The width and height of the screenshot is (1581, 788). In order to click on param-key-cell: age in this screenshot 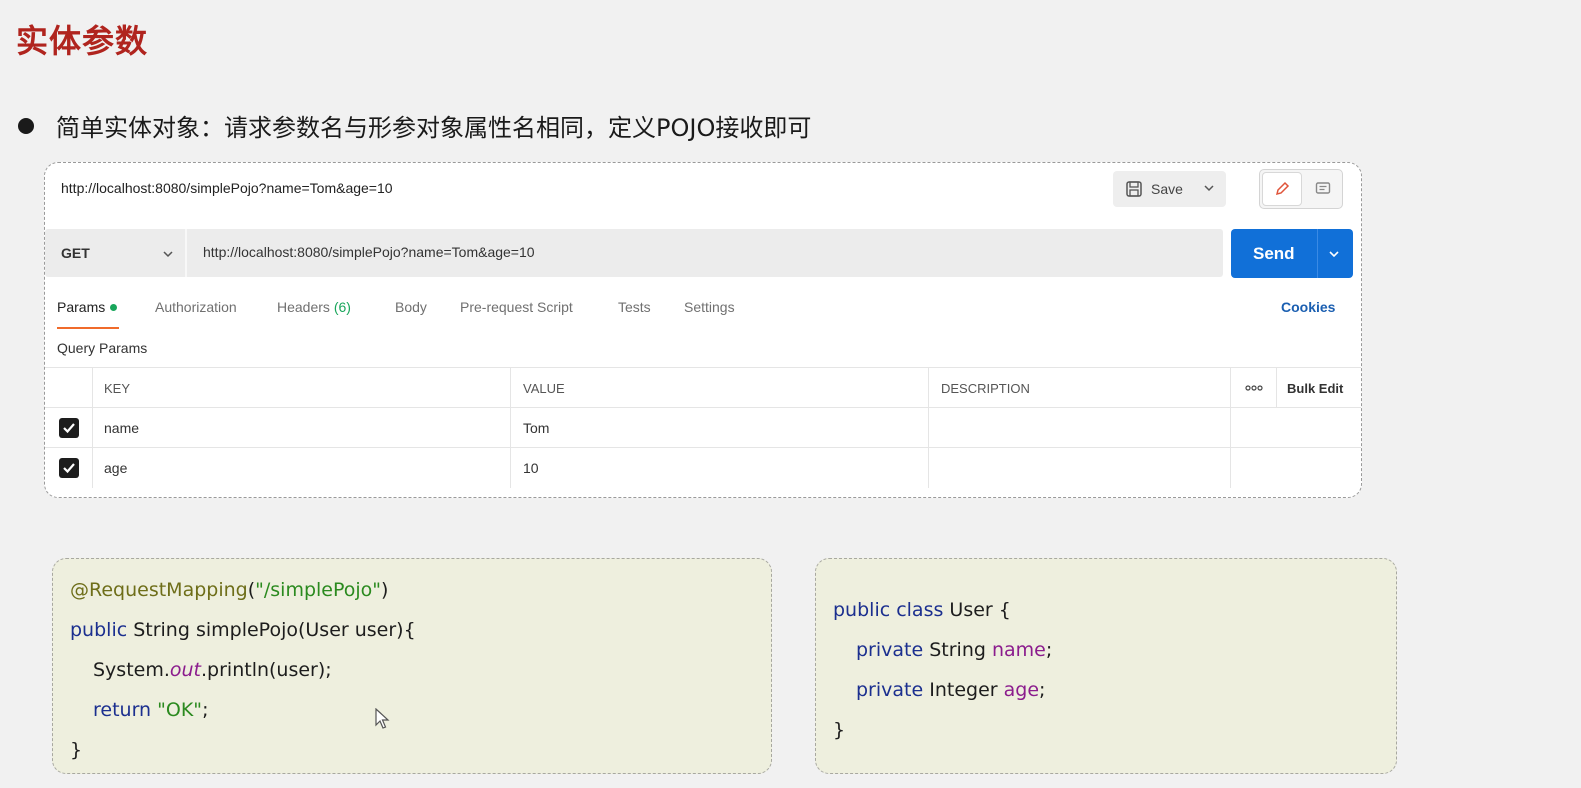, I will do `click(302, 468)`.